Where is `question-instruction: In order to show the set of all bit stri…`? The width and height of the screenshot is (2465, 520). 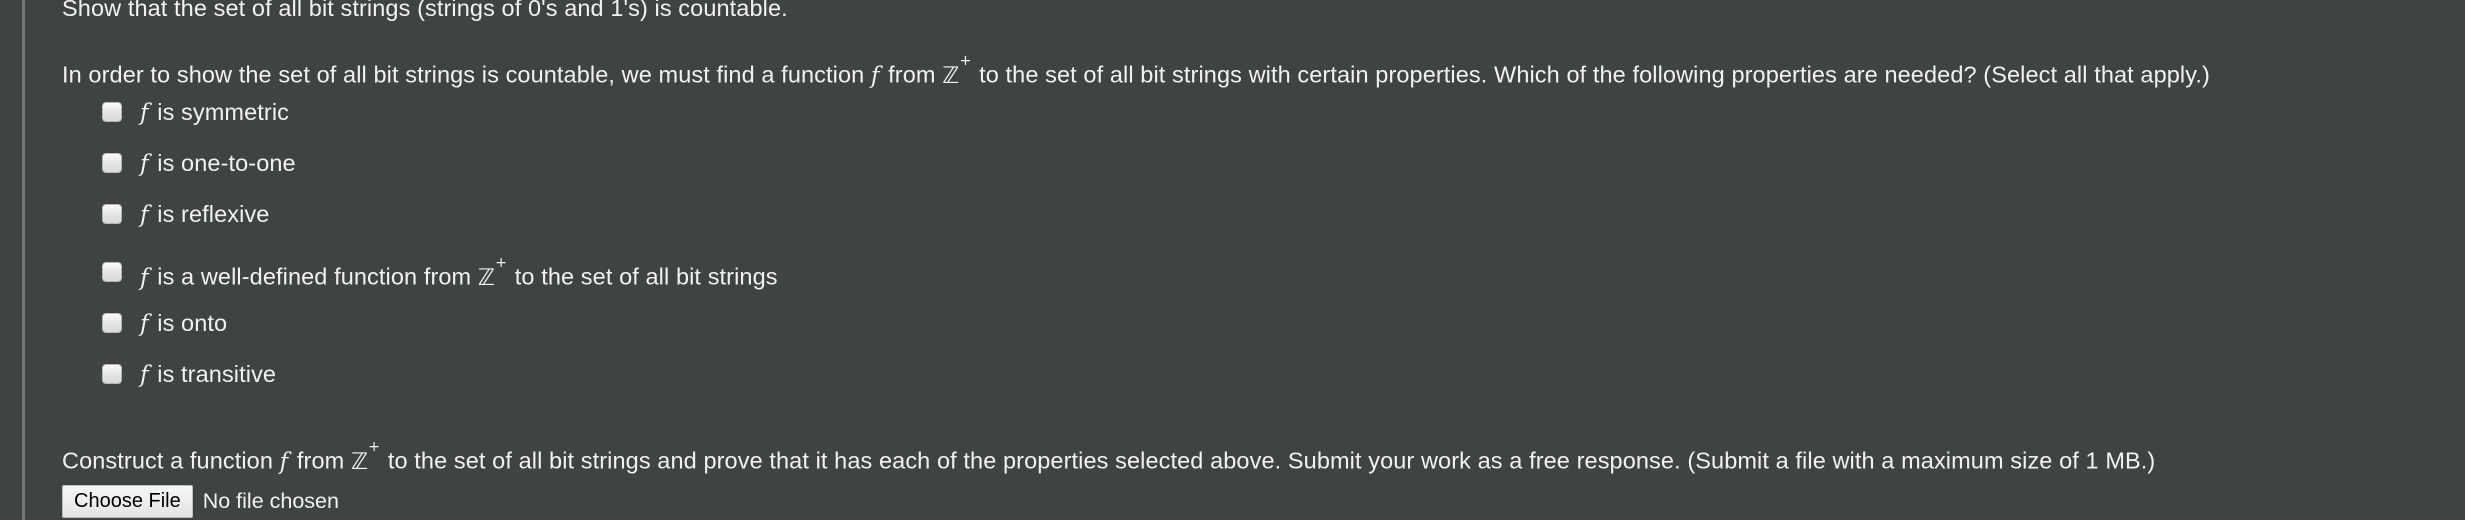
question-instruction: In order to show the set of all bit stri… is located at coordinates (1136, 72).